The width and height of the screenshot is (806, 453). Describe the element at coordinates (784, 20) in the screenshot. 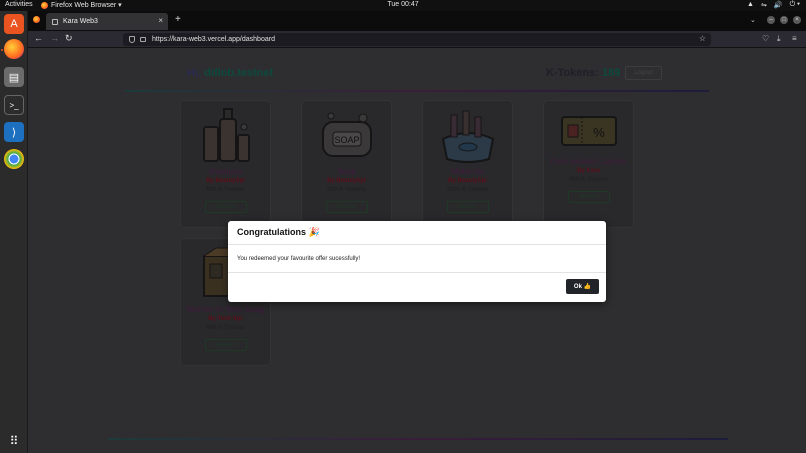

I see `maximize-button: □` at that location.